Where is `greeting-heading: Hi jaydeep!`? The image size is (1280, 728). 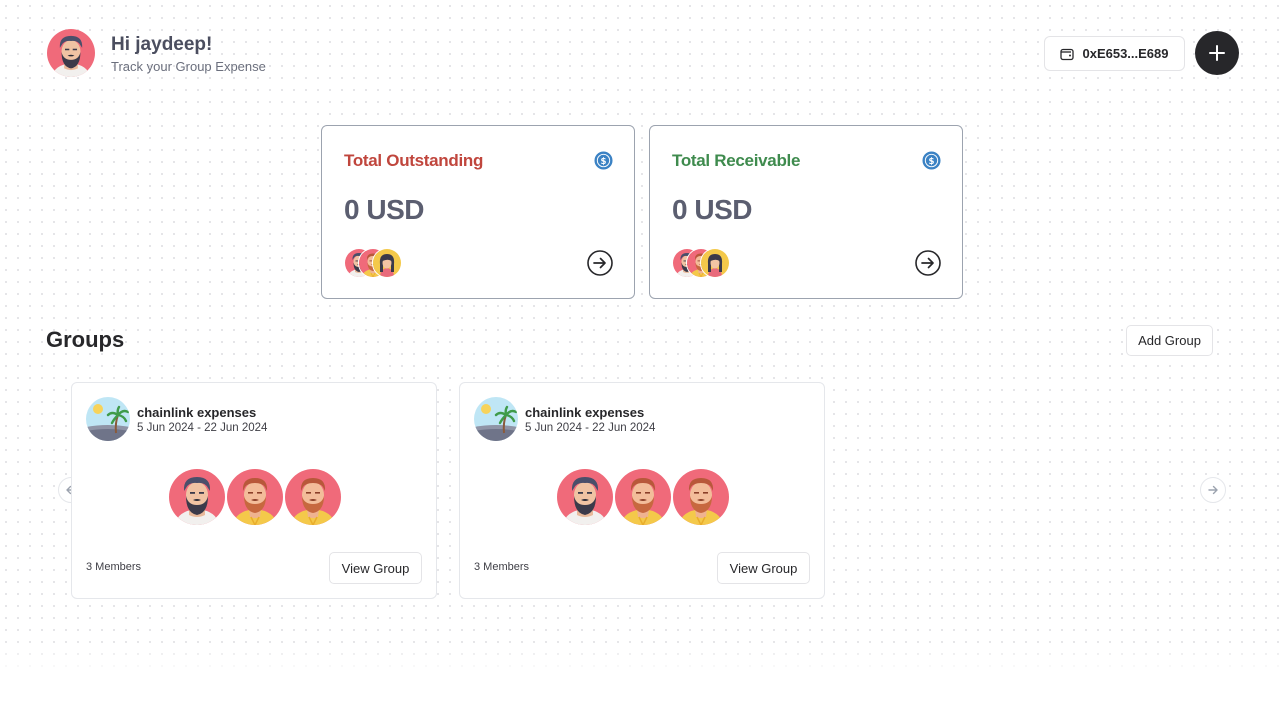
greeting-heading: Hi jaydeep! is located at coordinates (162, 44).